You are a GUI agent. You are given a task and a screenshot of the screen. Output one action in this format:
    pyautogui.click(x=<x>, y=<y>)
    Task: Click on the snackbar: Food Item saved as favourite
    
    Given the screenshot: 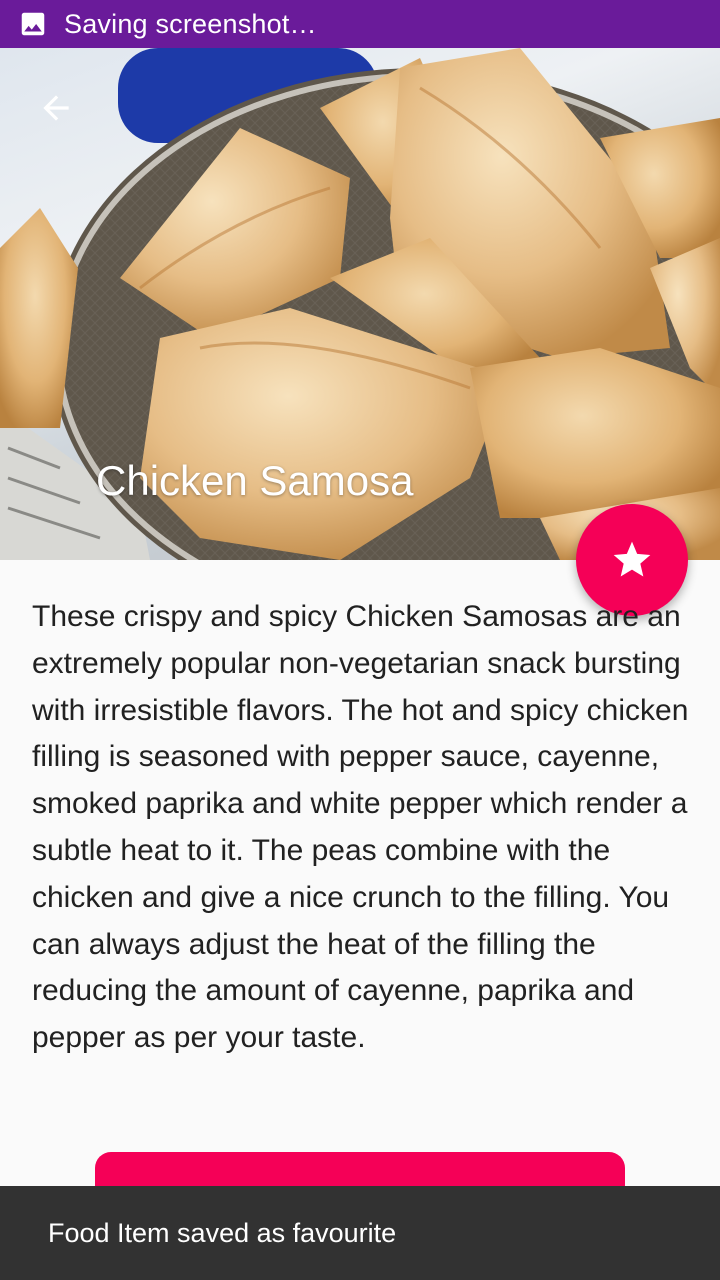 What is the action you would take?
    pyautogui.click(x=360, y=1233)
    